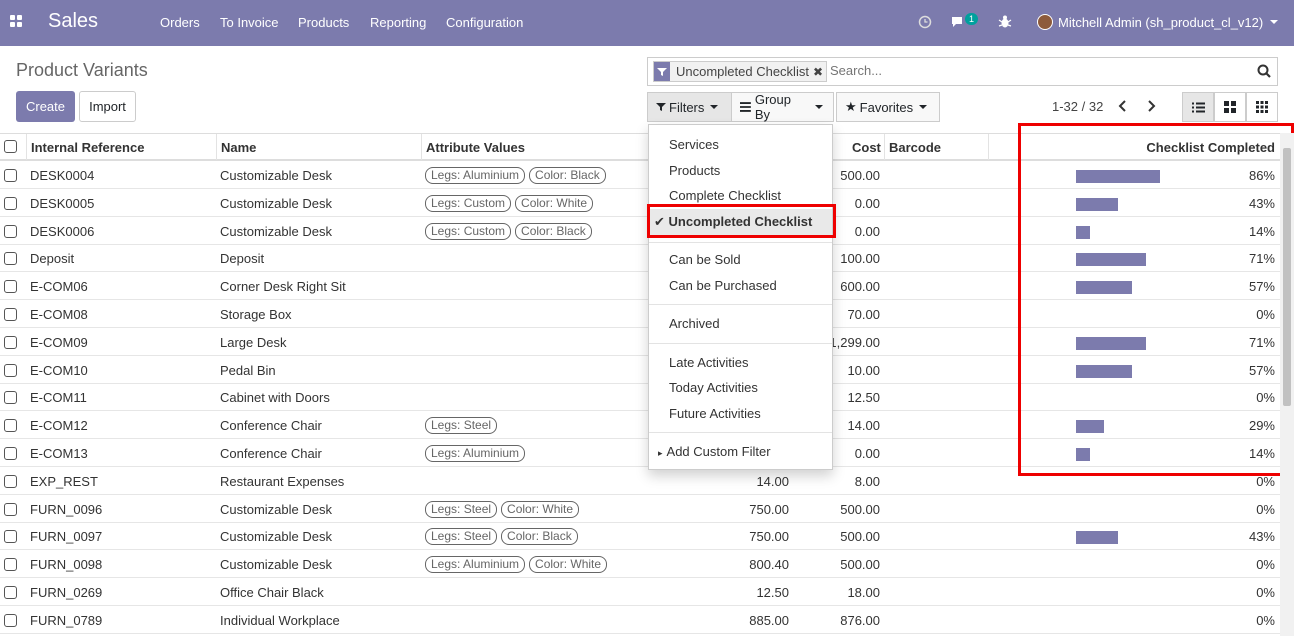 Image resolution: width=1294 pixels, height=636 pixels. I want to click on filter-services: Services, so click(694, 144).